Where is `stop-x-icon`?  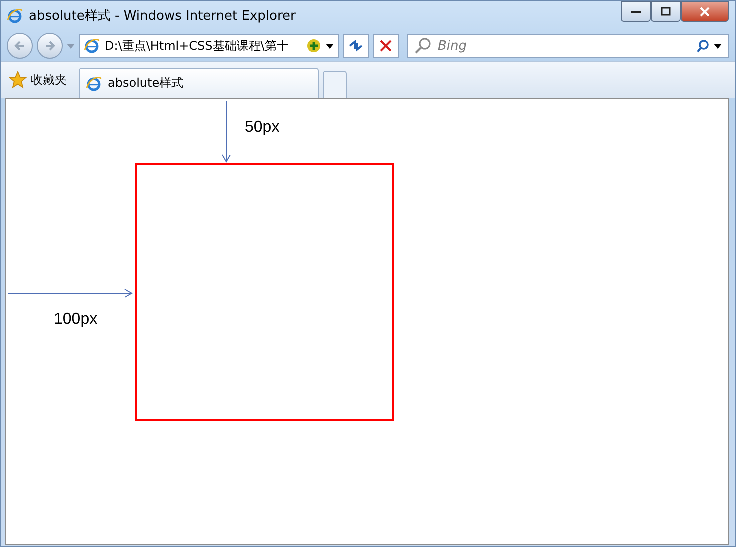 stop-x-icon is located at coordinates (386, 46).